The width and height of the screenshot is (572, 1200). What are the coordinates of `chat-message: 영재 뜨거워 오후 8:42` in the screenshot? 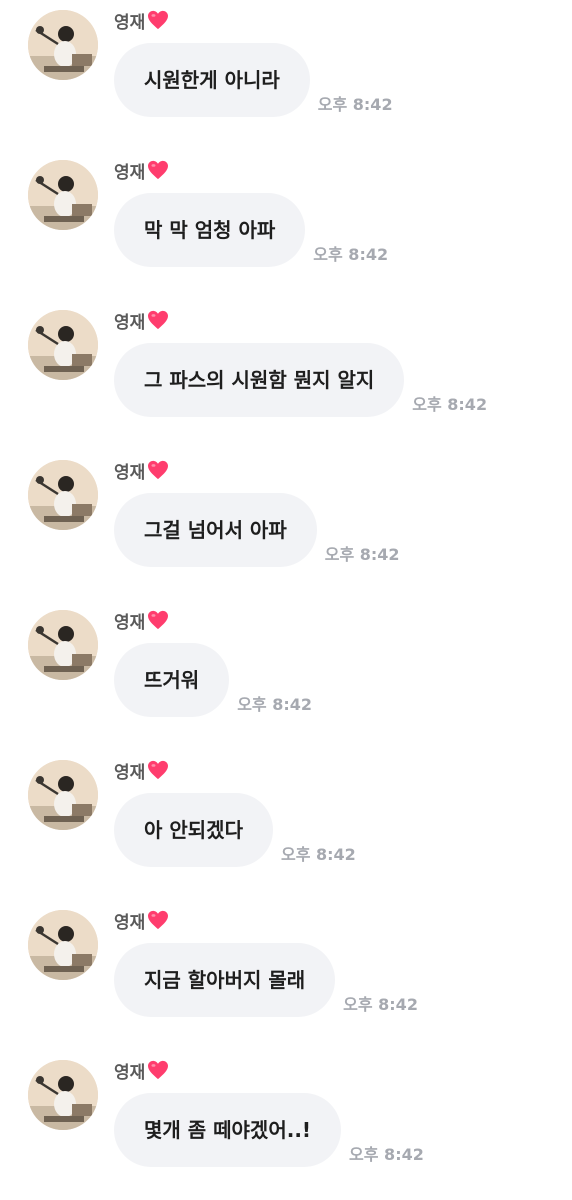 It's located at (286, 675).